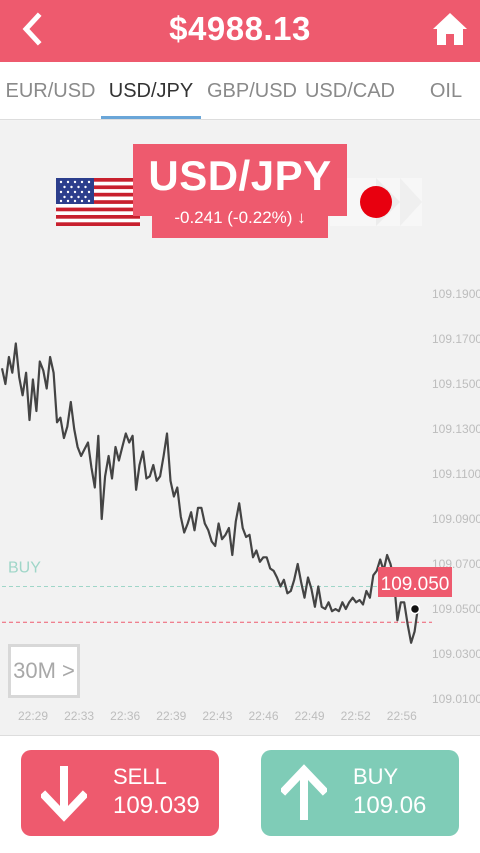 Image resolution: width=480 pixels, height=853 pixels. I want to click on x-tick-label: 22:56, so click(402, 716).